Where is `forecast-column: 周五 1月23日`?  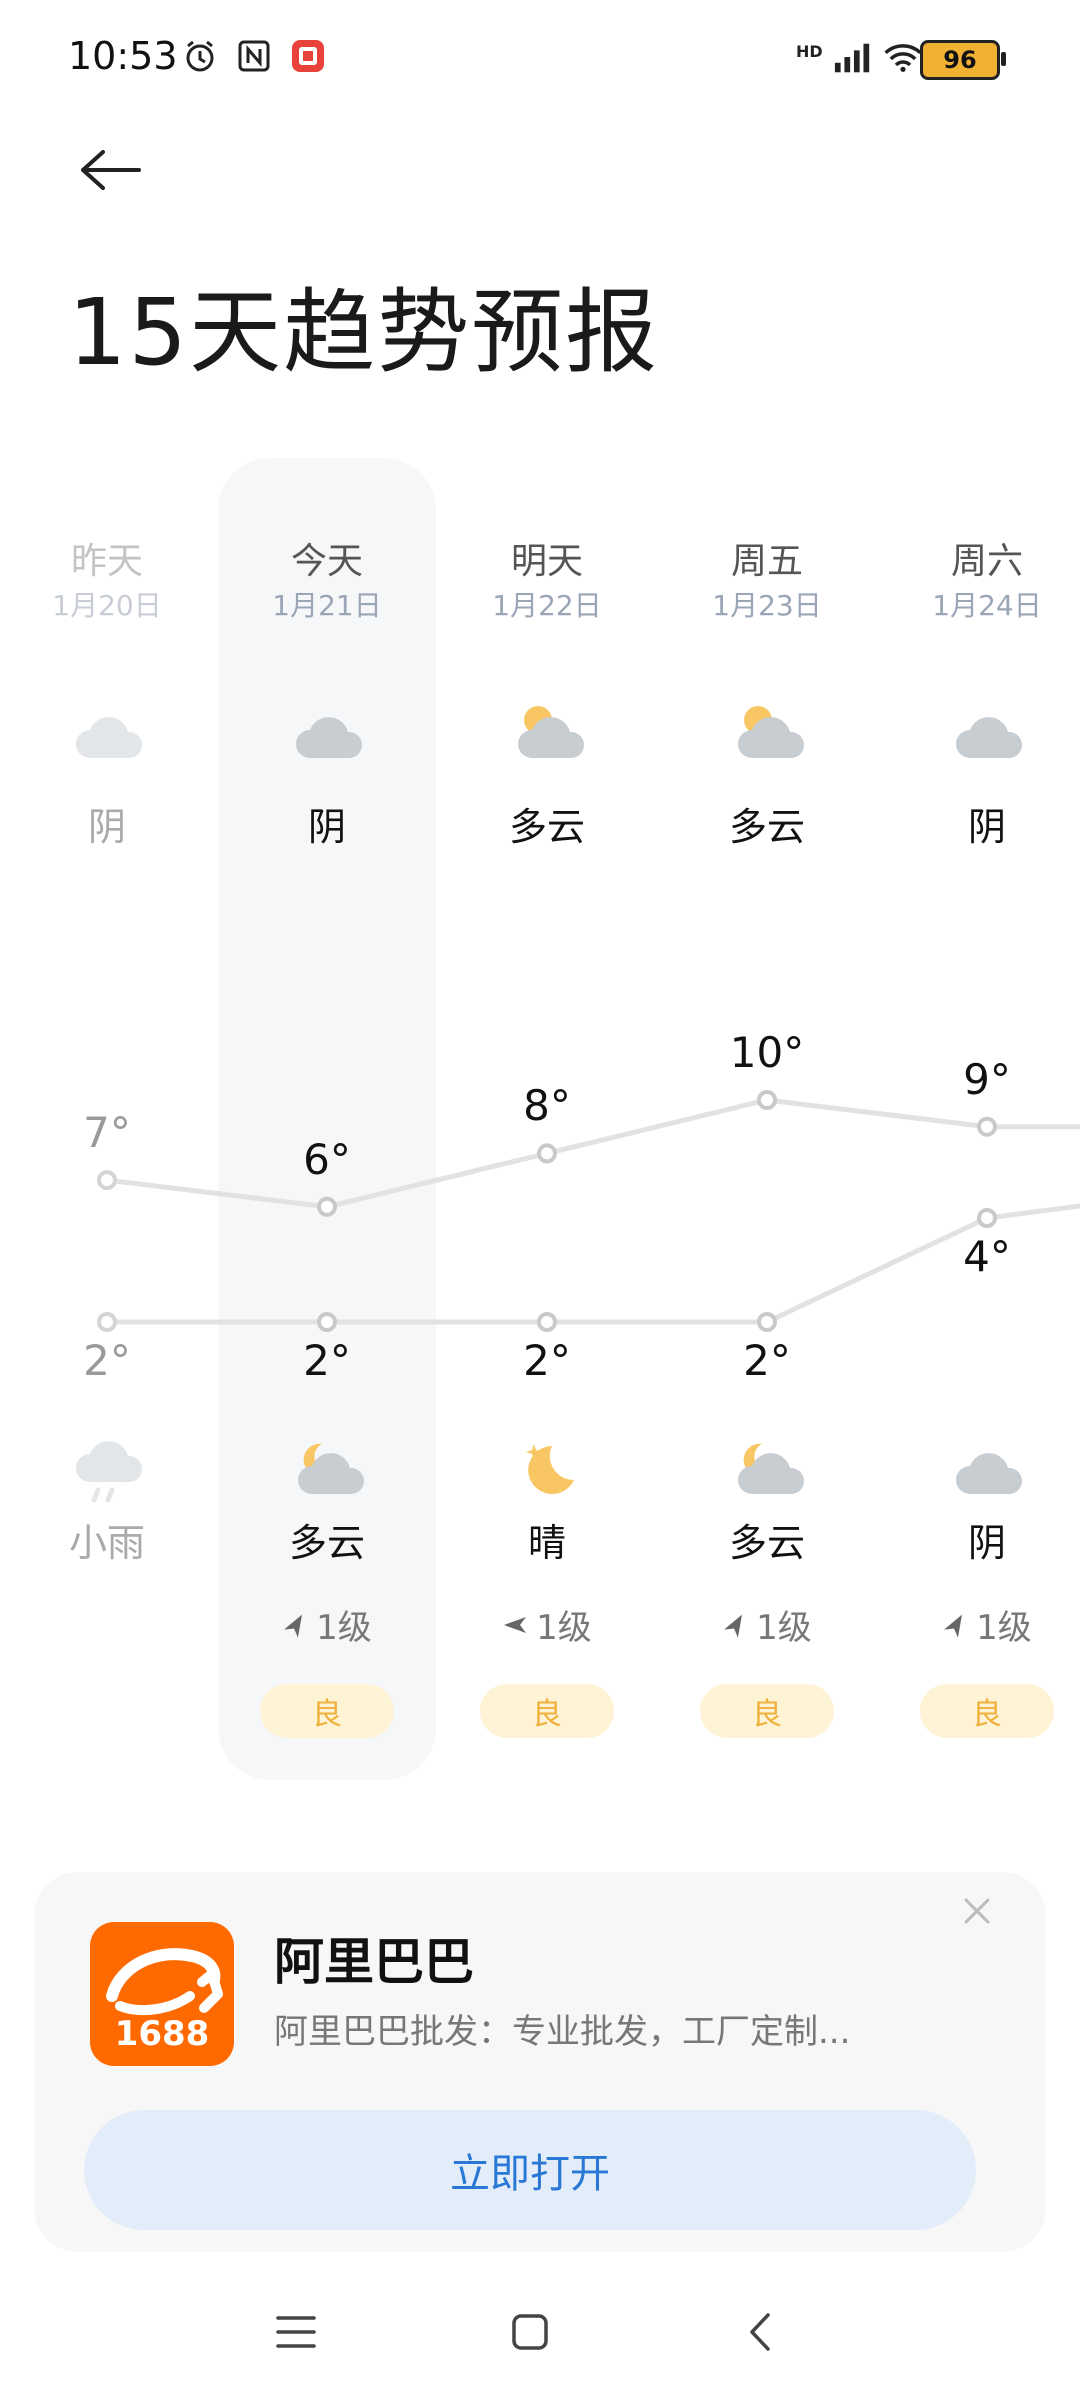 forecast-column: 周五 1月23日 is located at coordinates (767, 578).